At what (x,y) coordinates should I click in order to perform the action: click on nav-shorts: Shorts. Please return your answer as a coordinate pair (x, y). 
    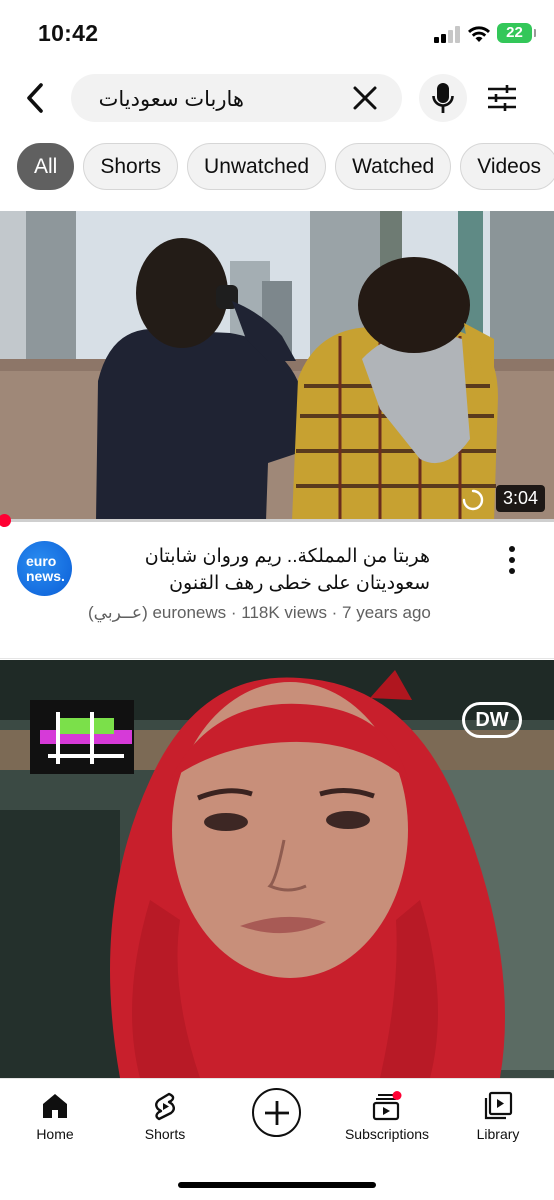
    Looking at the image, I should click on (165, 1116).